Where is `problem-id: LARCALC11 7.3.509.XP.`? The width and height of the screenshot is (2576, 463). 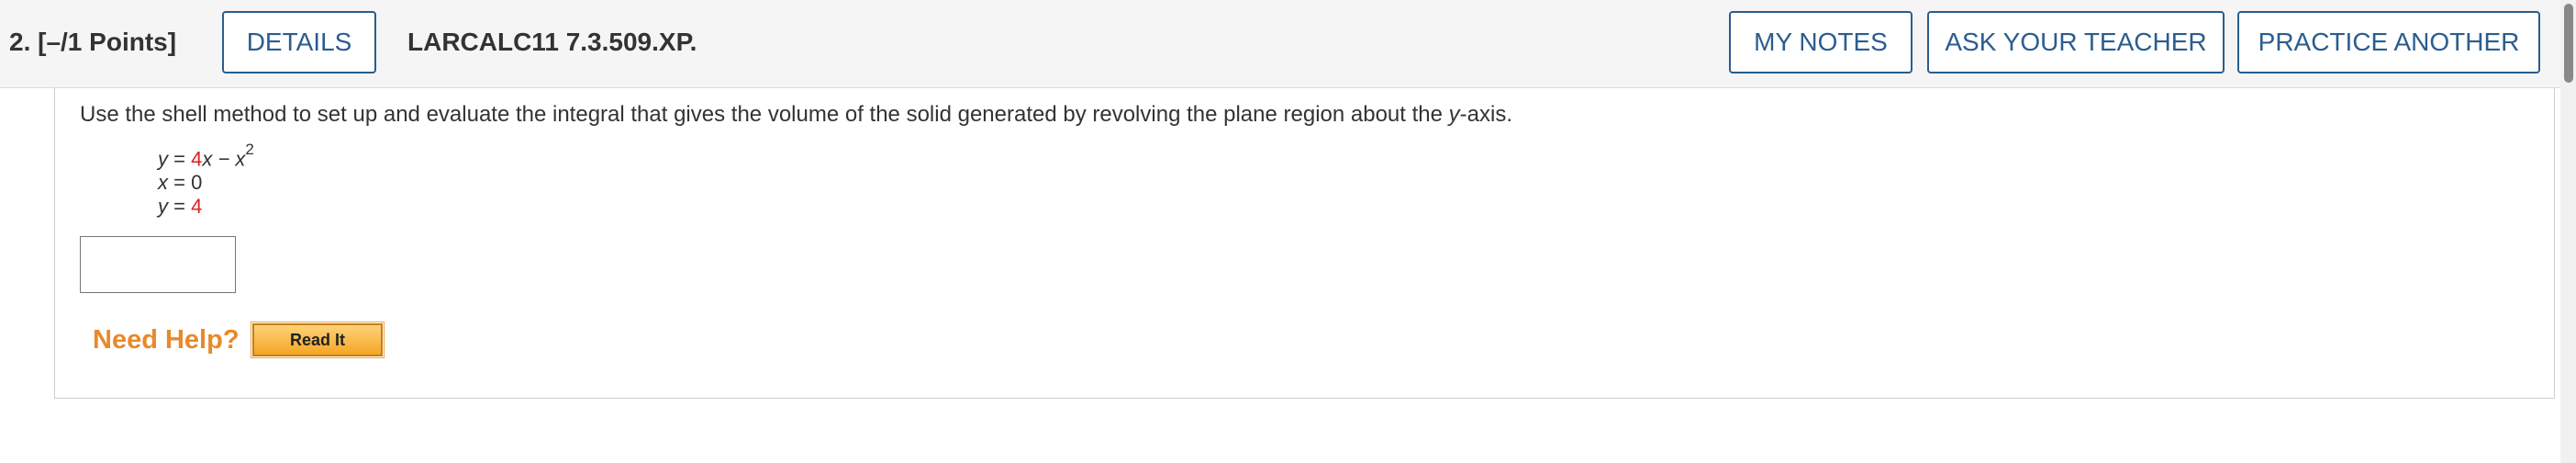
problem-id: LARCALC11 7.3.509.XP. is located at coordinates (552, 42).